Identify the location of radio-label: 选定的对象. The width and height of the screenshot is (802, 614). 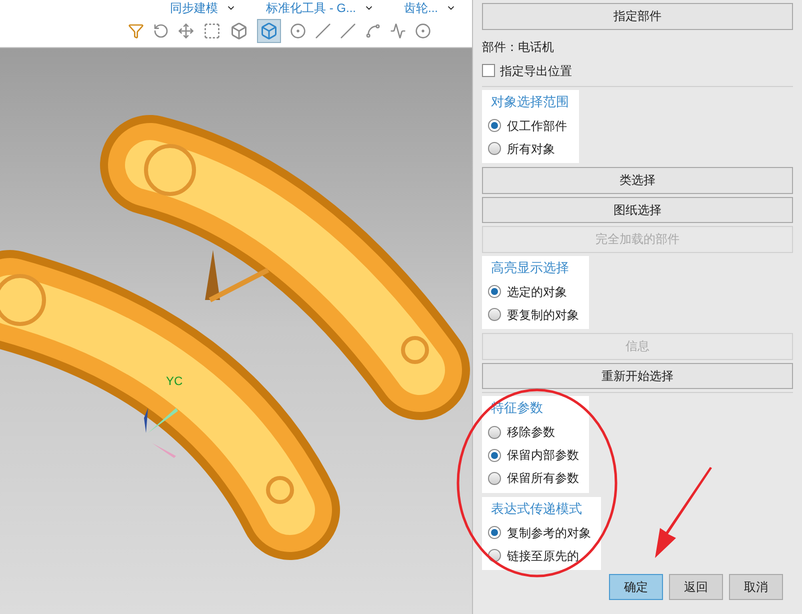
(537, 292).